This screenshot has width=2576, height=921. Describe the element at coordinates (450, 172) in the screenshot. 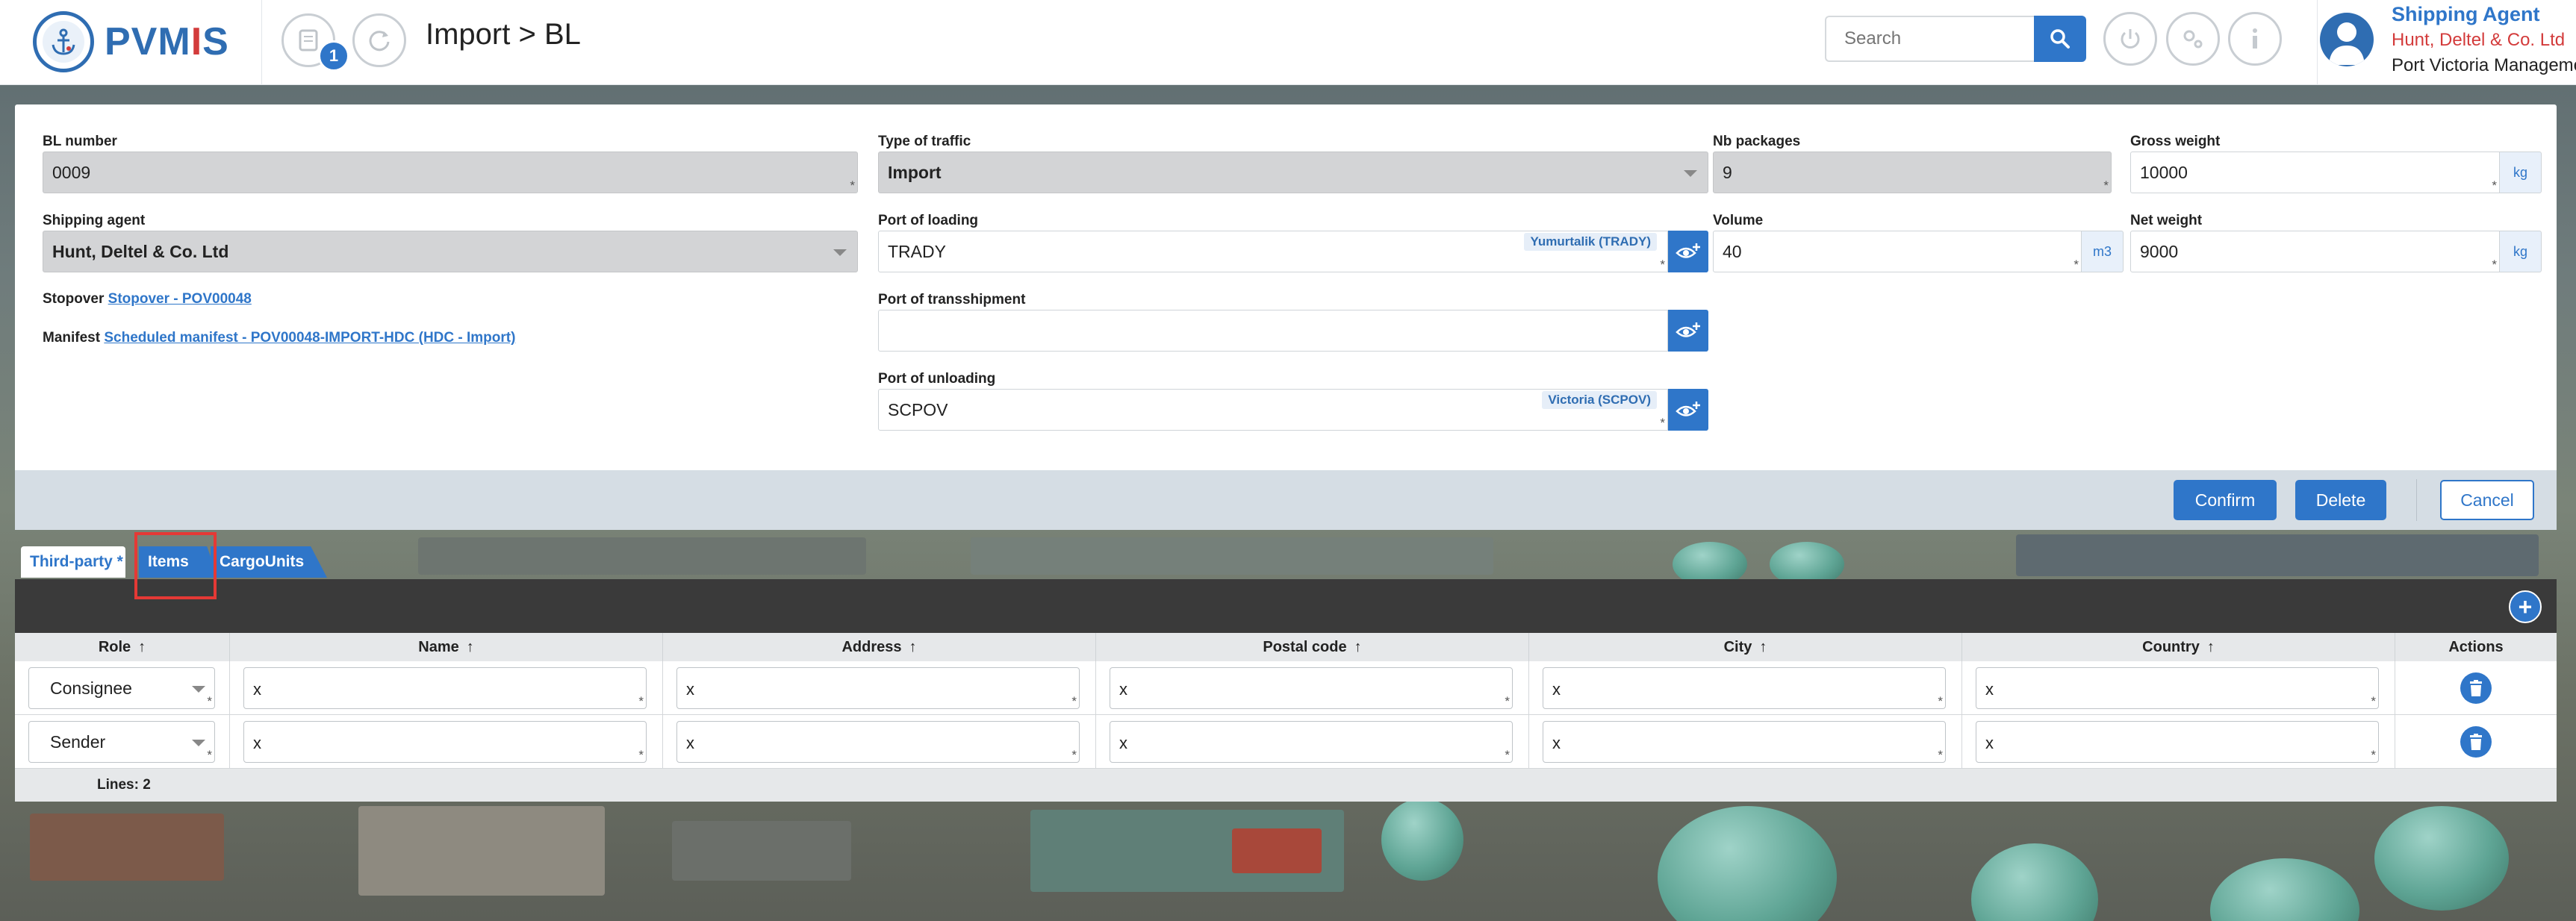

I see `bl-number-field: 0009 *` at that location.